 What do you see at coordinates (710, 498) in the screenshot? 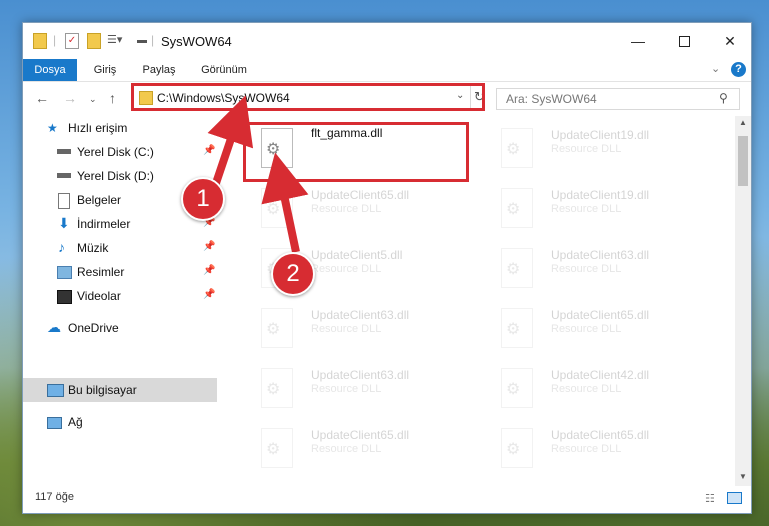
I see `details-view-icon: ☷` at bounding box center [710, 498].